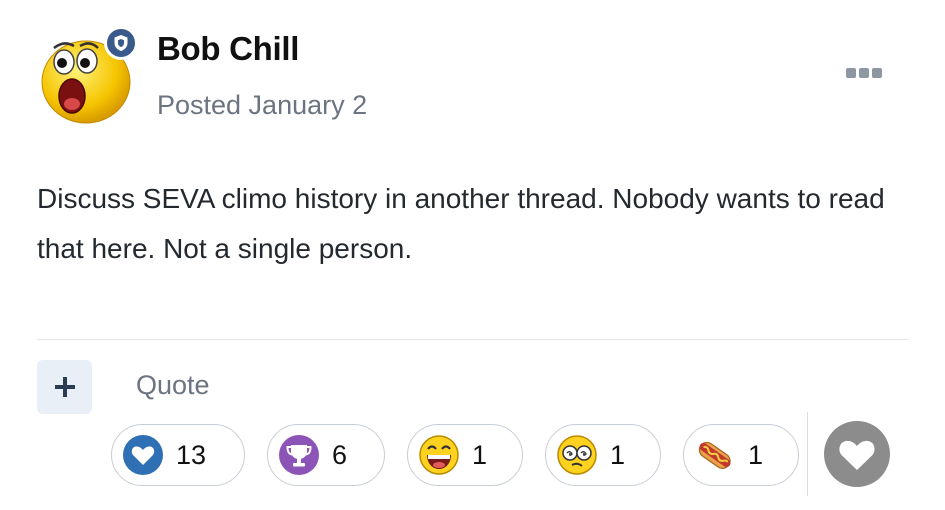 This screenshot has height=510, width=945. I want to click on divider, so click(473, 339).